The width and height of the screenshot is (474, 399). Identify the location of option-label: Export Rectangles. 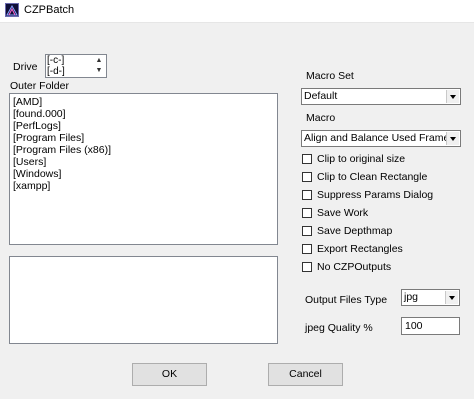
(360, 249).